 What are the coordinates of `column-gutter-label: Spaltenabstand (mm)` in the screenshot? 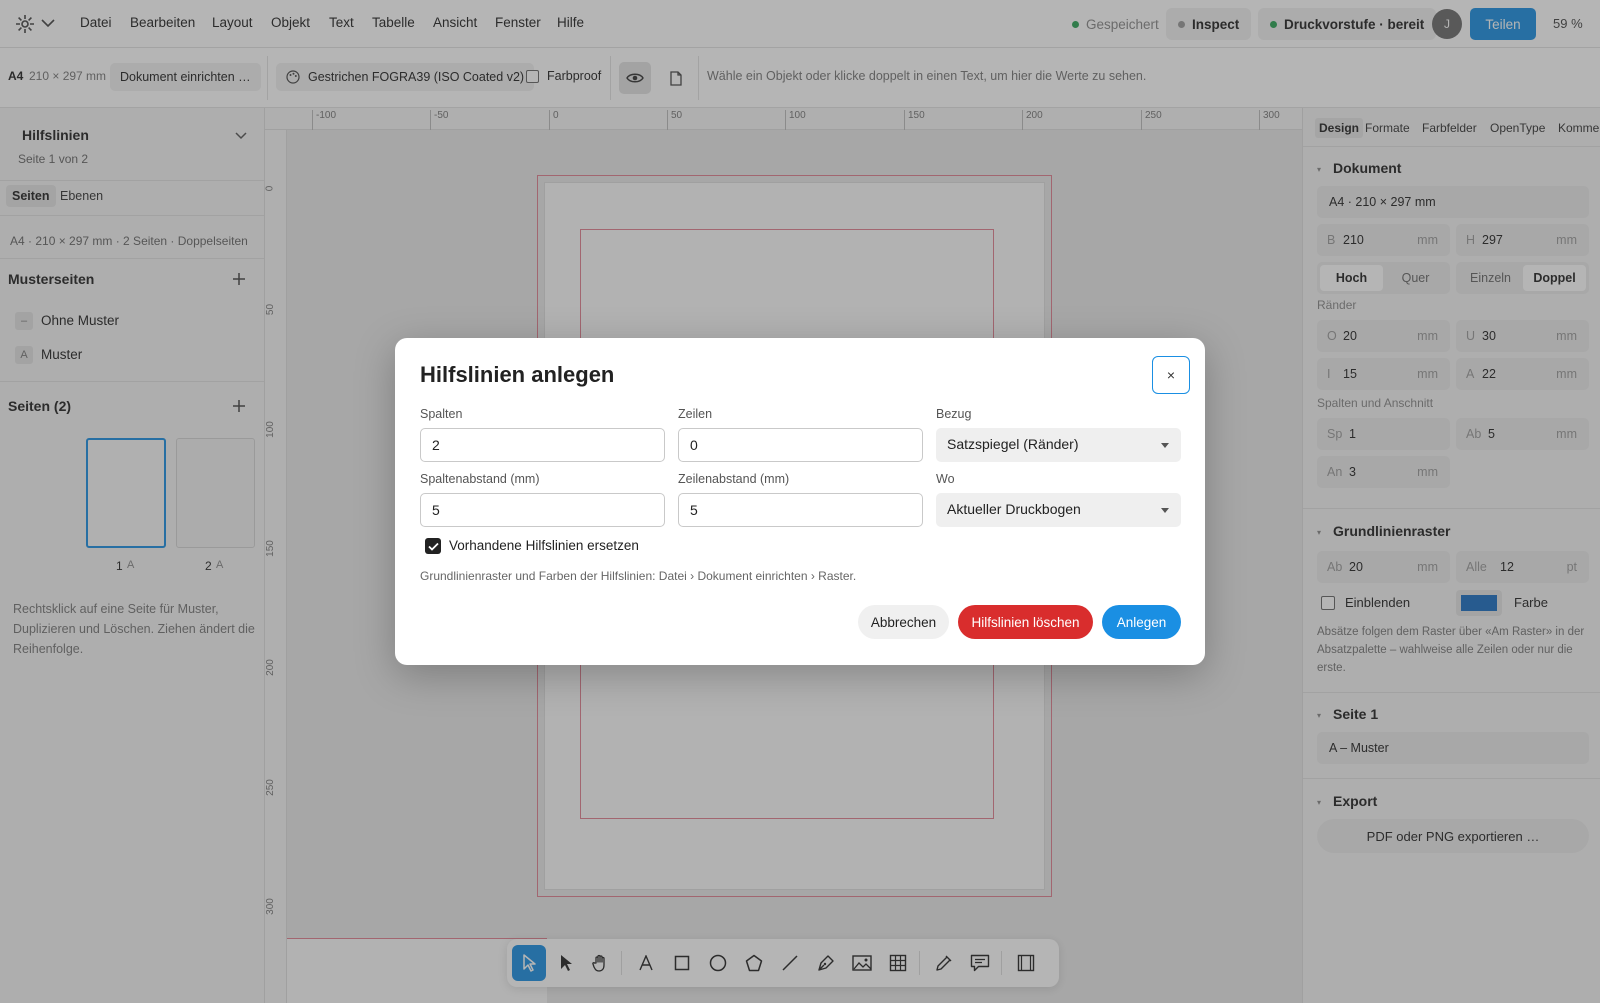 It's located at (480, 479).